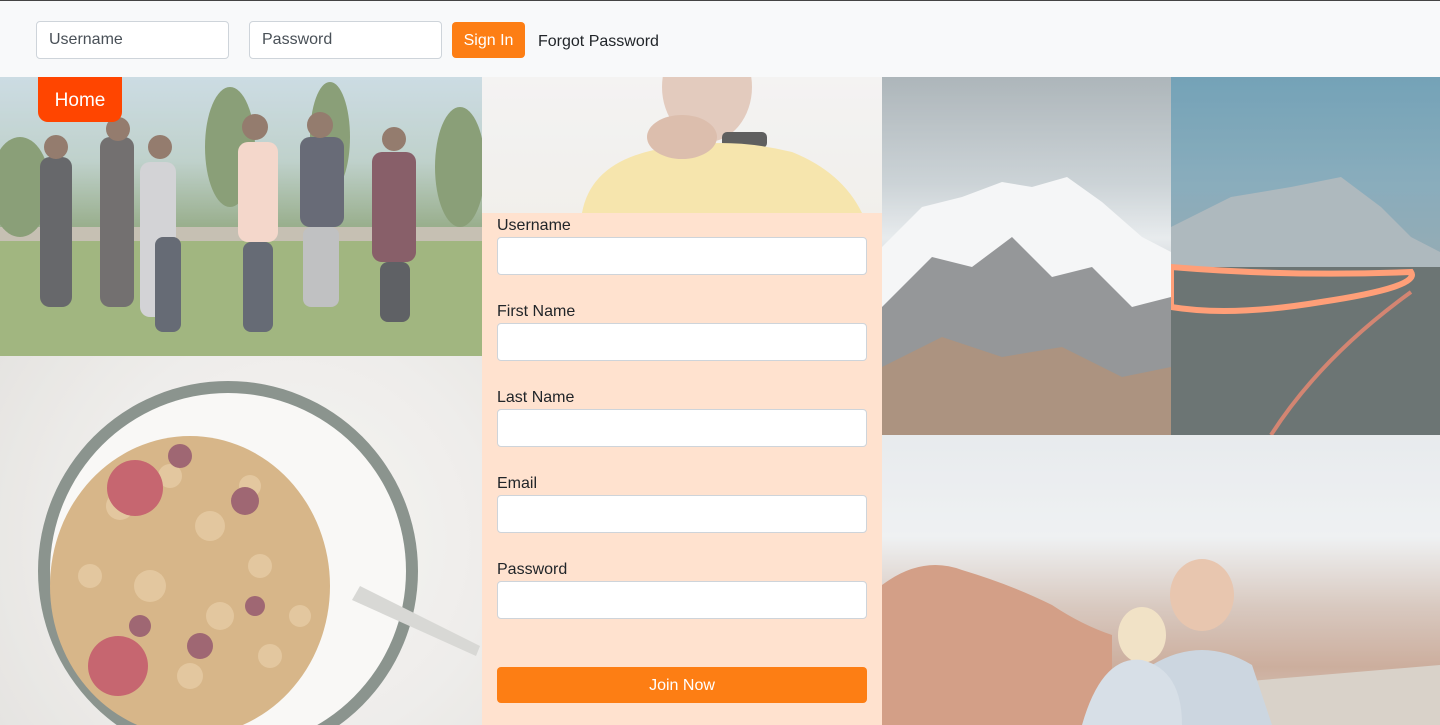  I want to click on email-input, so click(682, 514).